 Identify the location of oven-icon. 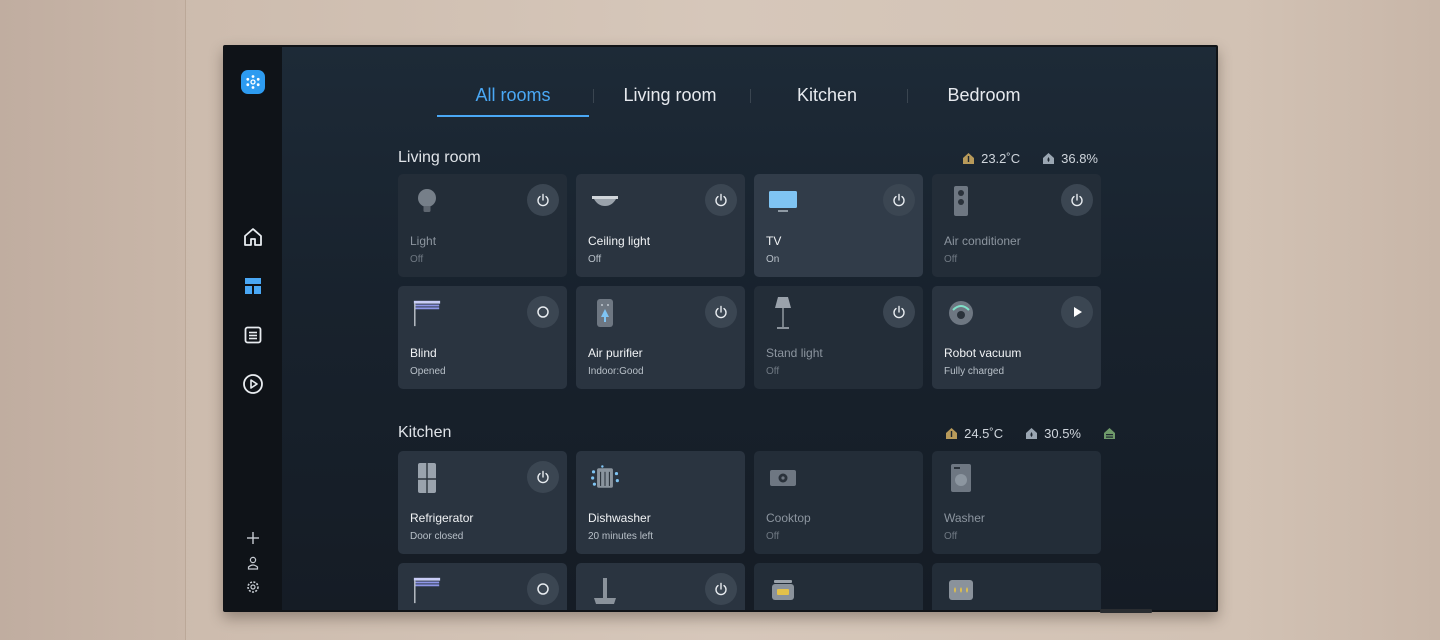
(961, 590).